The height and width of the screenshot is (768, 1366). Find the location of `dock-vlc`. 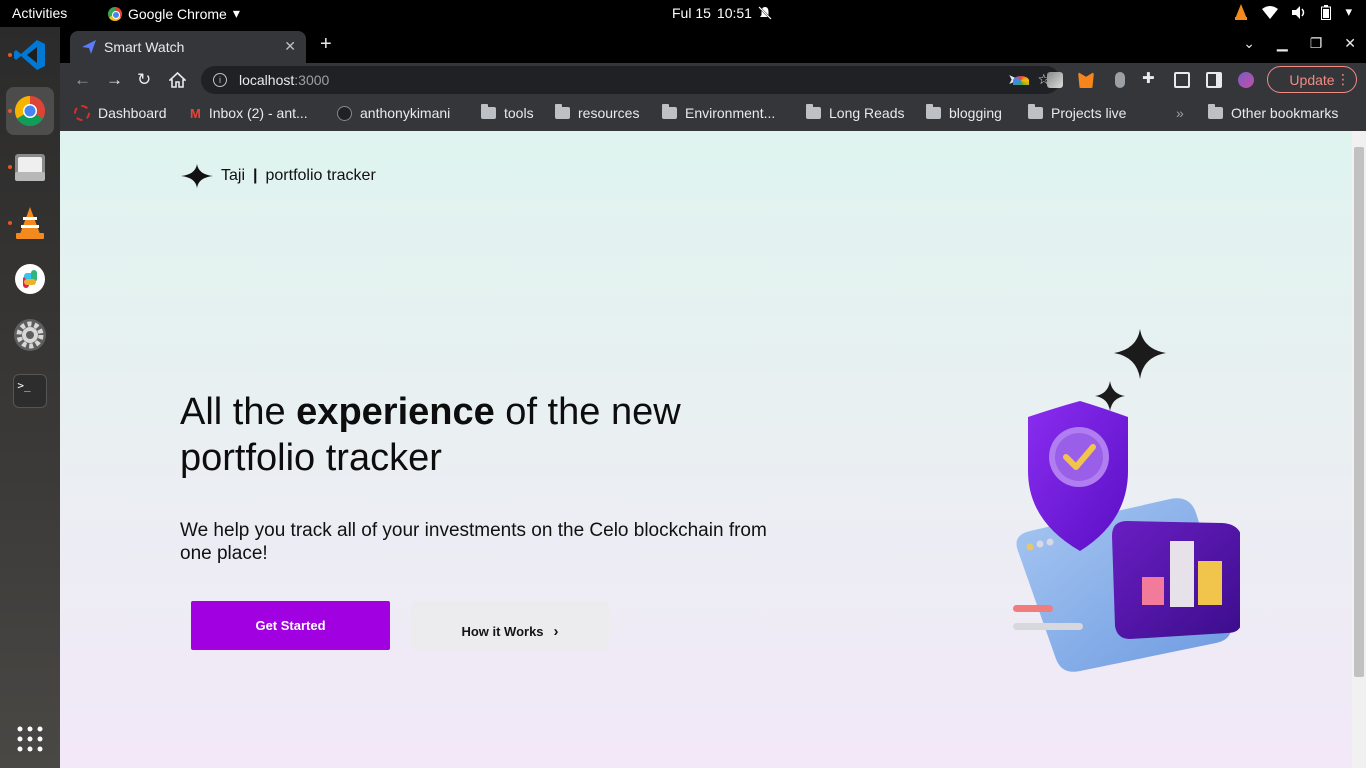

dock-vlc is located at coordinates (30, 223).